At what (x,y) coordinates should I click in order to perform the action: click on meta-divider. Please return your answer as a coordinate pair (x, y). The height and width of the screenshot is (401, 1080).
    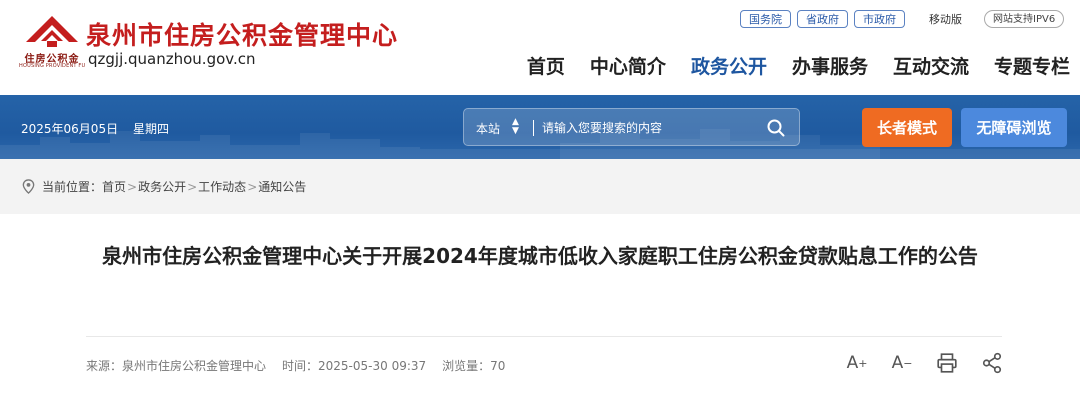
    Looking at the image, I should click on (544, 336).